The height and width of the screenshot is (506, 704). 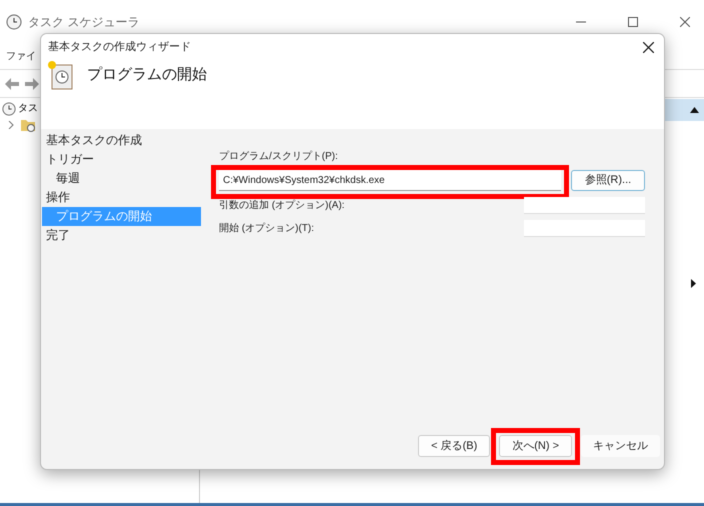 I want to click on field-label: 引数の追加 (オプション)(A):, so click(x=282, y=205).